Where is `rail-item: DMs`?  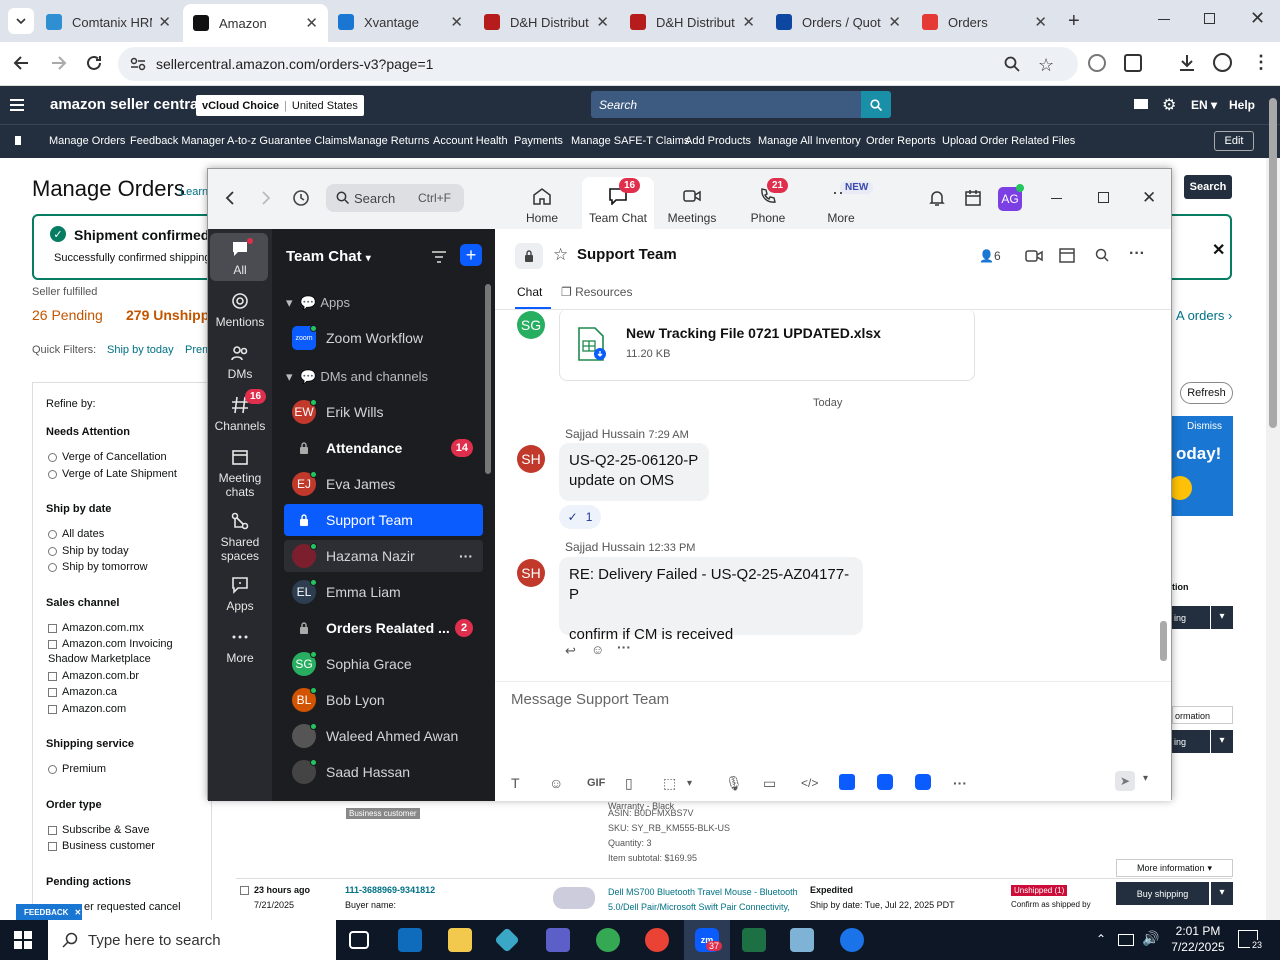
rail-item: DMs is located at coordinates (240, 362).